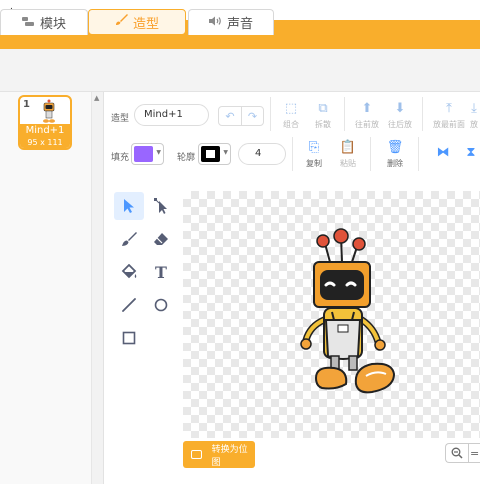 This screenshot has width=480, height=484. I want to click on circle-tool, so click(161, 305).